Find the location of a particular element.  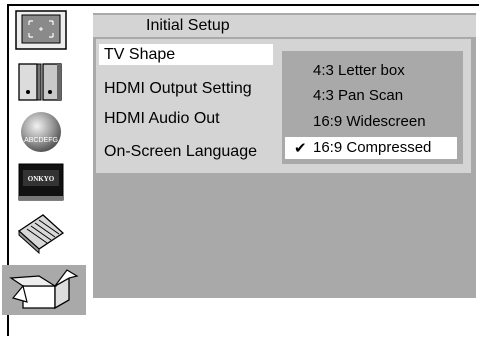

open-box-icon is located at coordinates (44, 290).